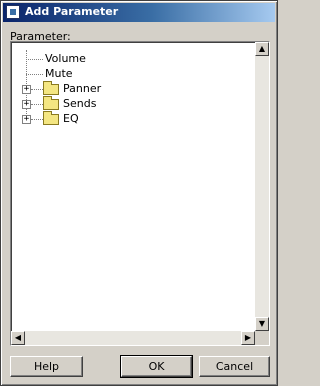 This screenshot has width=320, height=386. What do you see at coordinates (133, 74) in the screenshot?
I see `tree-item-mute: Mute` at bounding box center [133, 74].